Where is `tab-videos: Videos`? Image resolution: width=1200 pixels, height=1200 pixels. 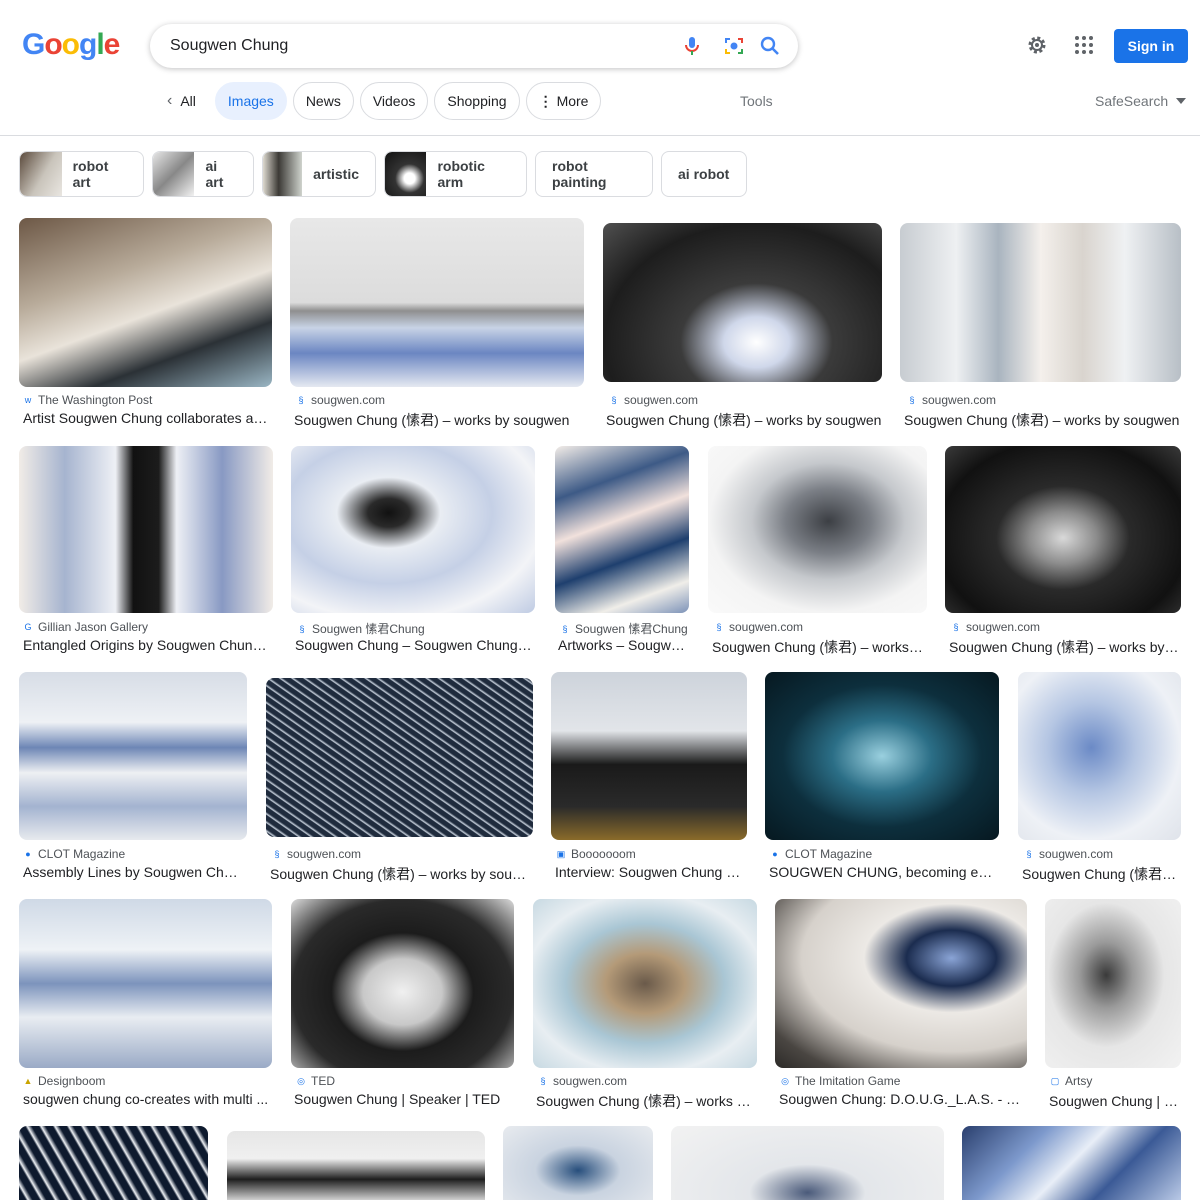
tab-videos: Videos is located at coordinates (394, 101).